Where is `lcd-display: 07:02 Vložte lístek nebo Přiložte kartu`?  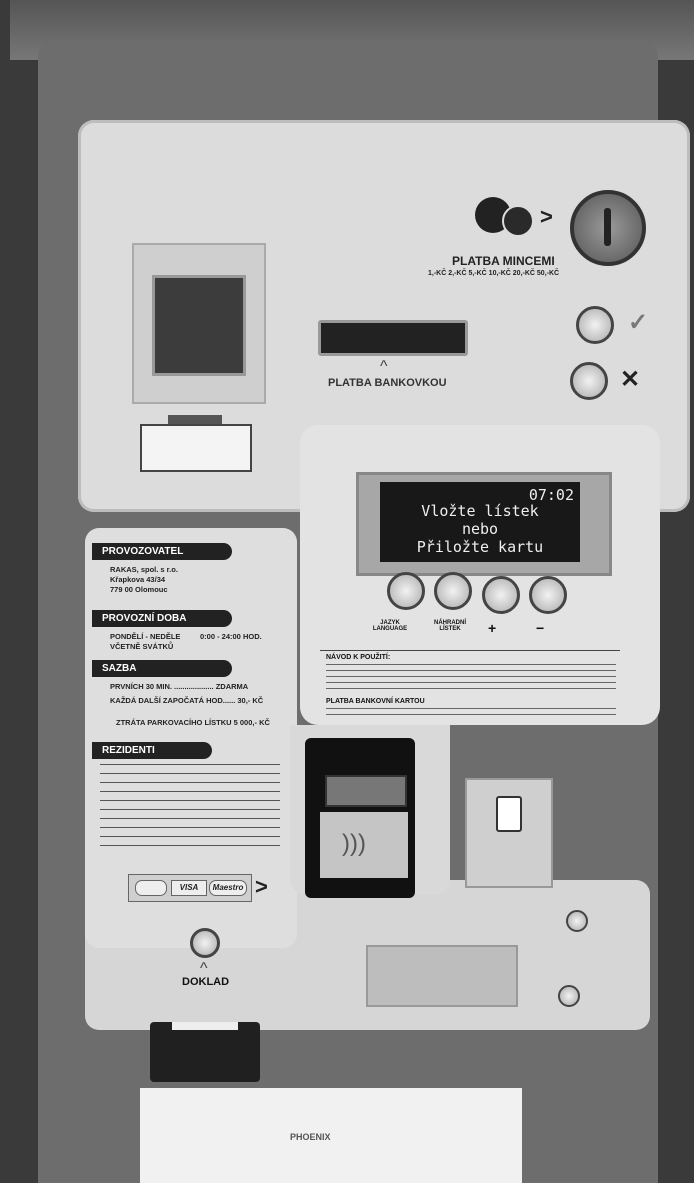
lcd-display: 07:02 Vložte lístek nebo Přiložte kartu is located at coordinates (480, 522).